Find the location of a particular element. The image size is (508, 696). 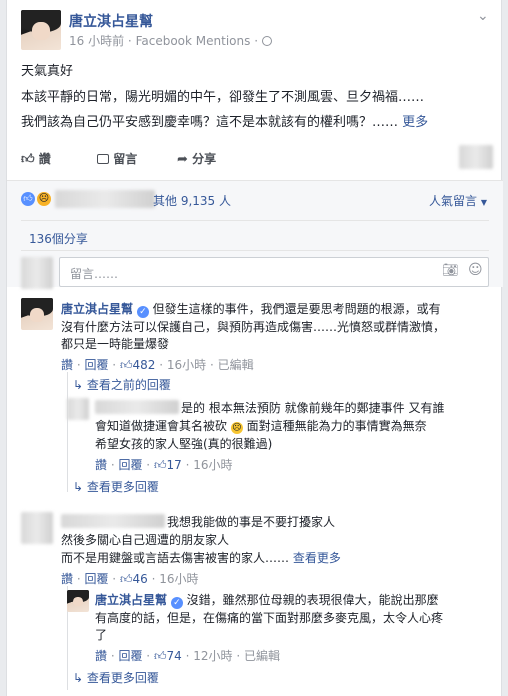

reply-like-count: 👍︎17 is located at coordinates (168, 465).